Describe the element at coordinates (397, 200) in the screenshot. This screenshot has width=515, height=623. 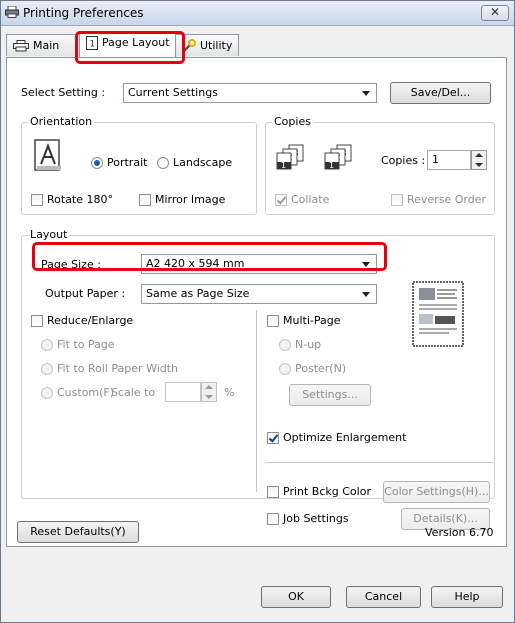
I see `reverse-order-checkbox` at that location.